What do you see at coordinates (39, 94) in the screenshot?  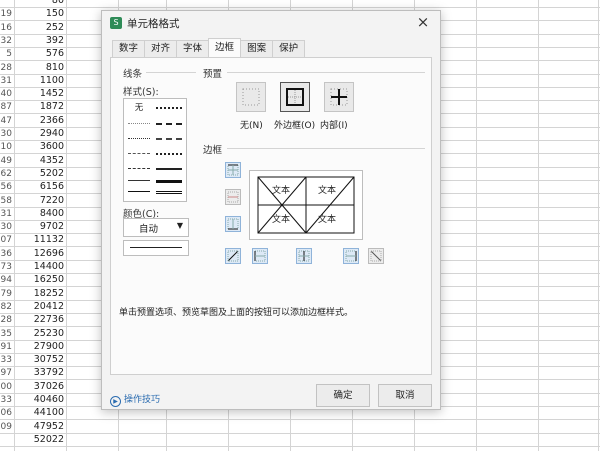 I see `cell-value: 1452` at bounding box center [39, 94].